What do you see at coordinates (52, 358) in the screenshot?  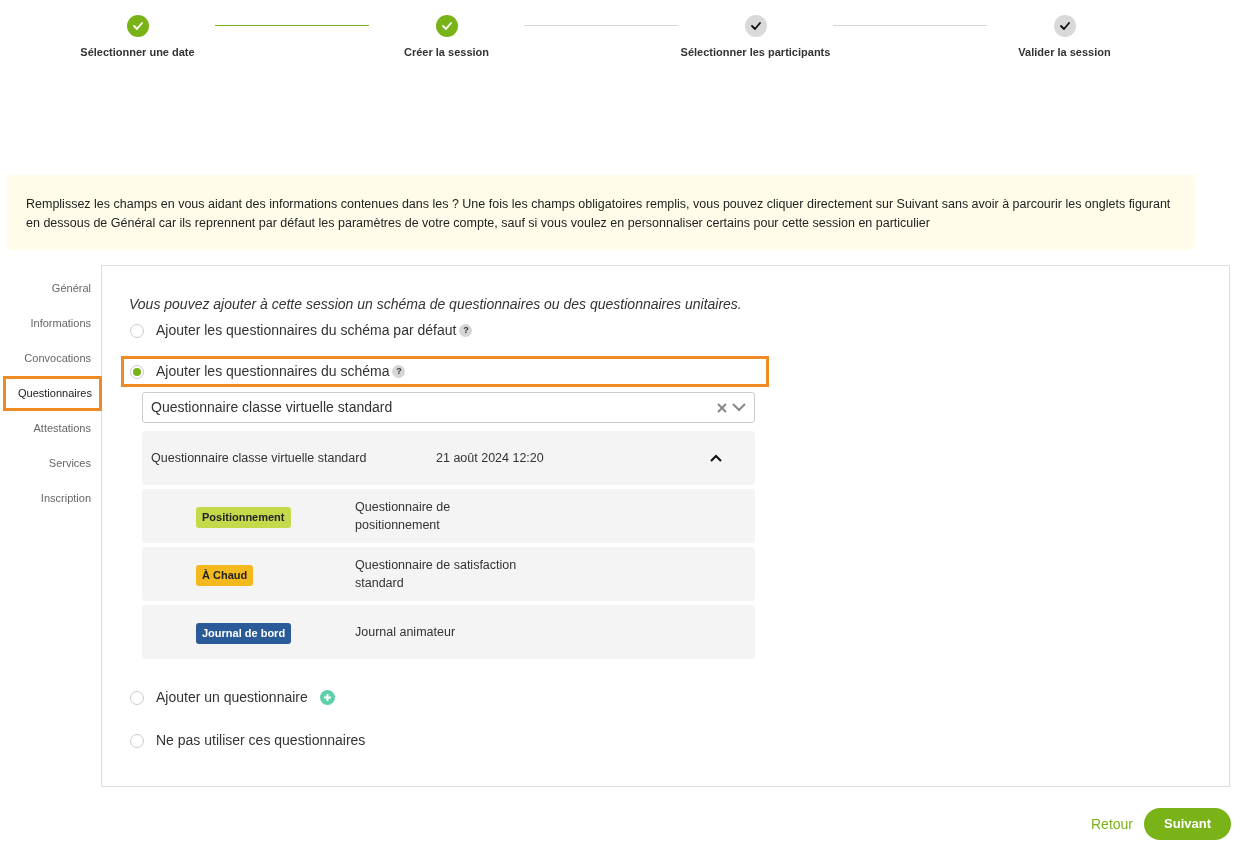 I see `sidebar-tab: Convocations` at bounding box center [52, 358].